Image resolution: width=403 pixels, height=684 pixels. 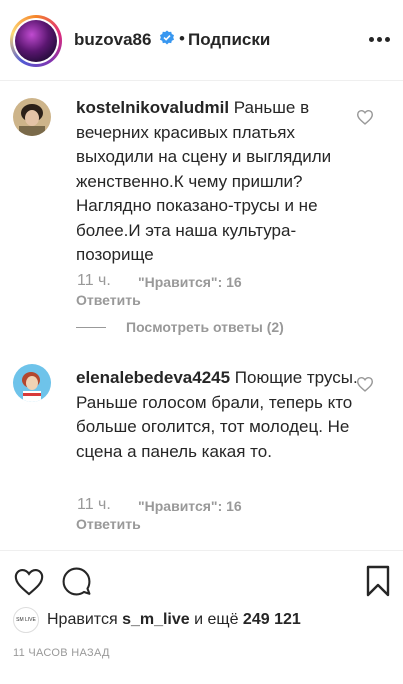 I want to click on post-timestamp: 11 ЧАСОВ НАЗАД, so click(x=61, y=653).